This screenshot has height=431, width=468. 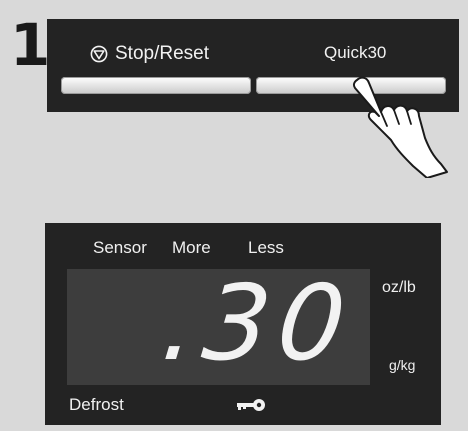 I want to click on time-readout: .30, so click(x=257, y=323).